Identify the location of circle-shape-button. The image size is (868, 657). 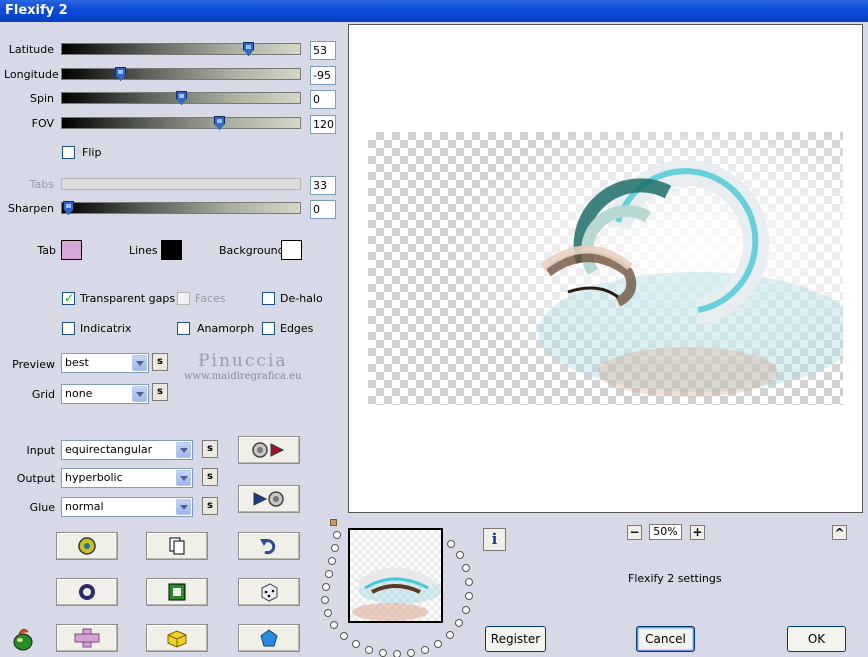
(87, 592).